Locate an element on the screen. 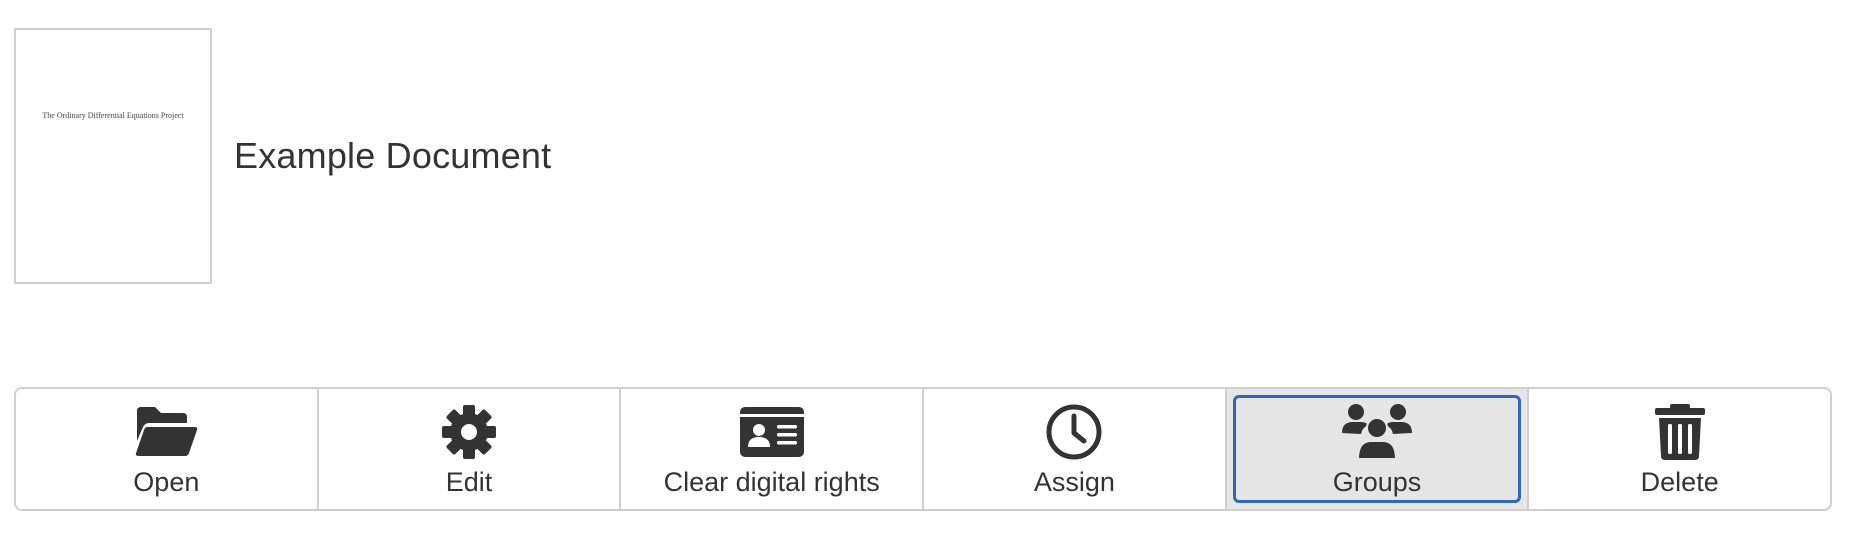  groups-button: Groups is located at coordinates (1378, 449).